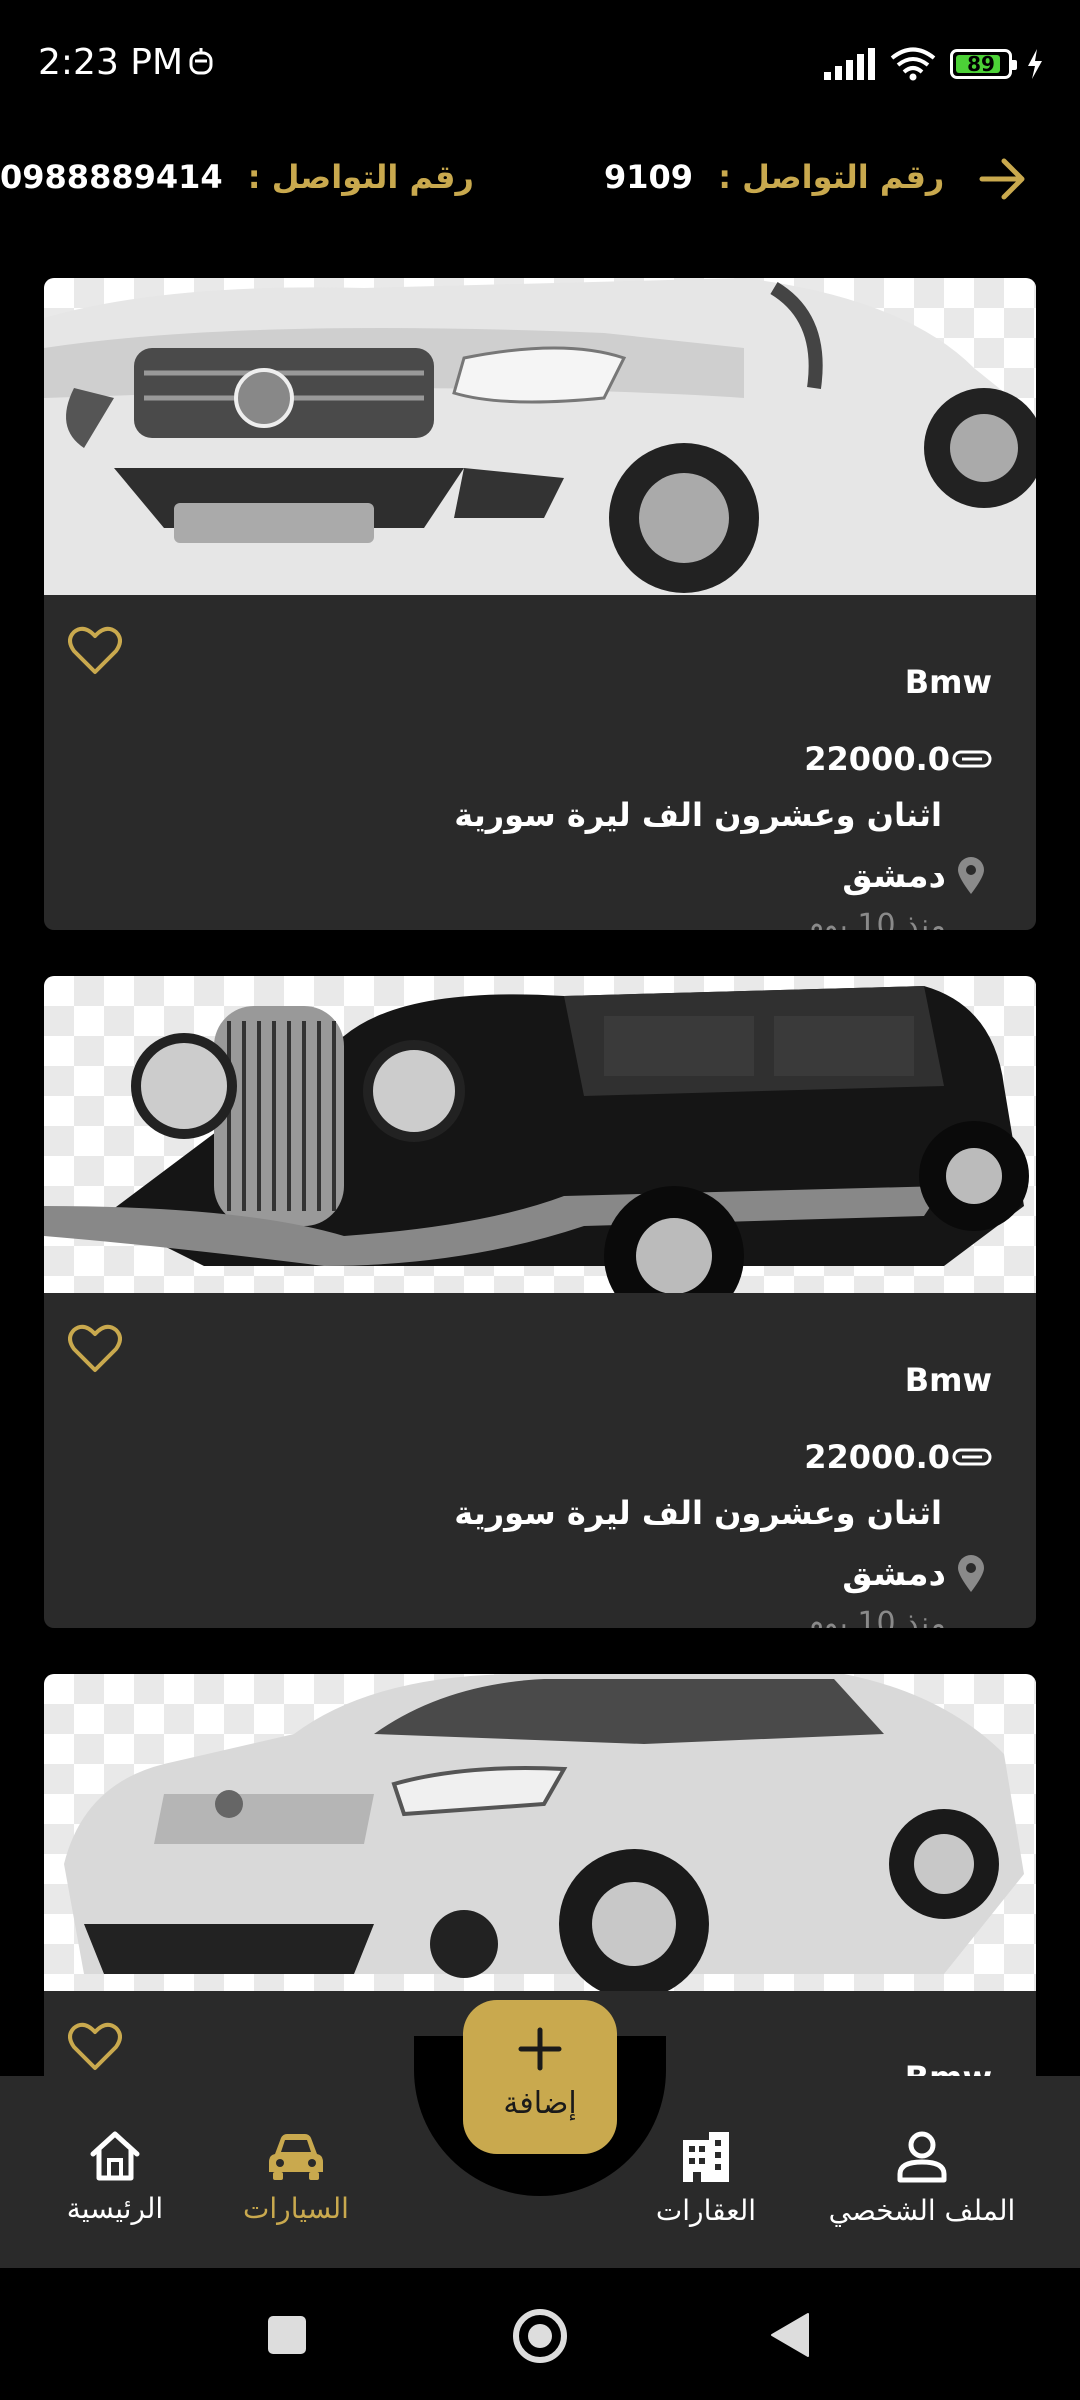 This screenshot has height=2400, width=1080. I want to click on home-button, so click(540, 2336).